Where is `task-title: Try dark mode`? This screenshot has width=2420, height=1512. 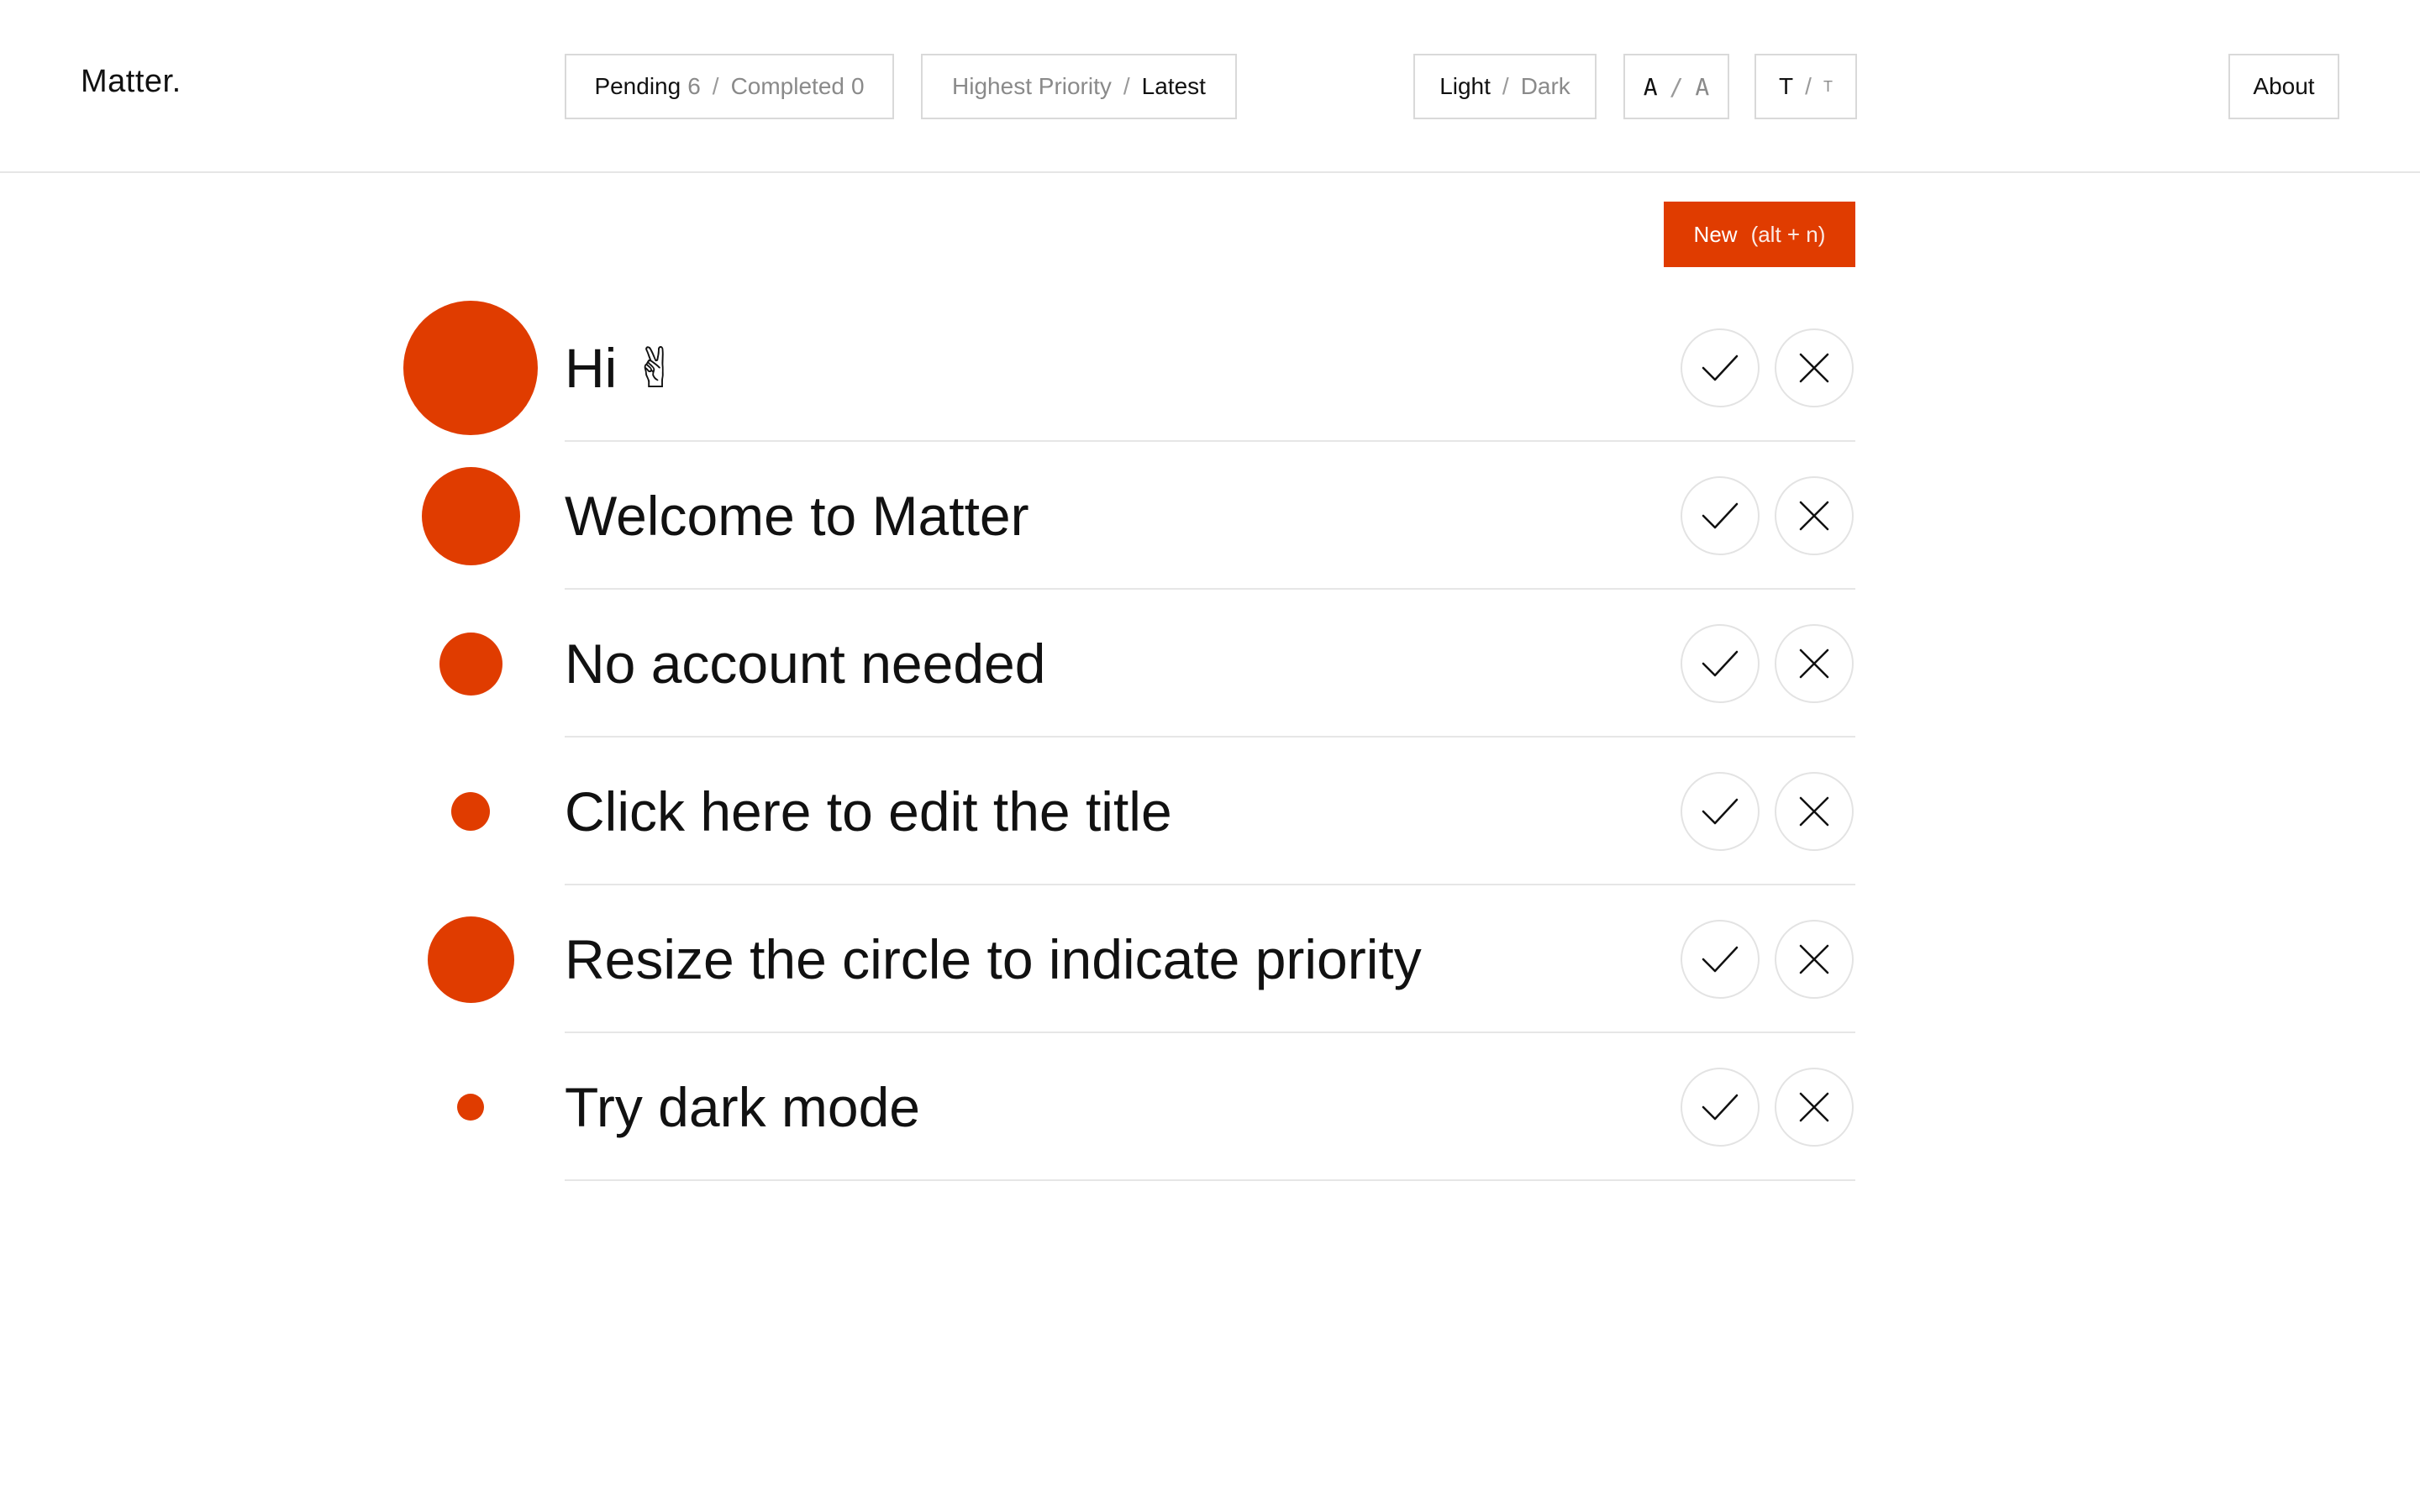 task-title: Try dark mode is located at coordinates (742, 1107).